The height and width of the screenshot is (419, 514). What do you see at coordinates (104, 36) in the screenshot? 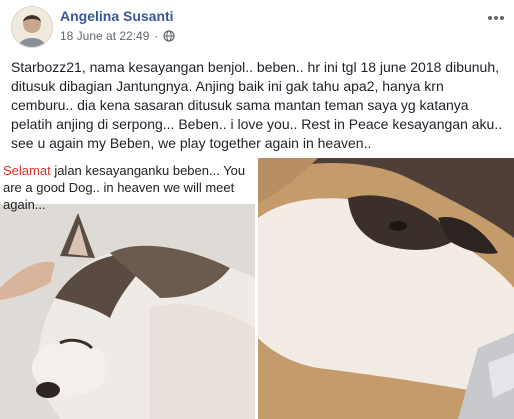
I see `post-timestamp: 18 June at 22:49` at bounding box center [104, 36].